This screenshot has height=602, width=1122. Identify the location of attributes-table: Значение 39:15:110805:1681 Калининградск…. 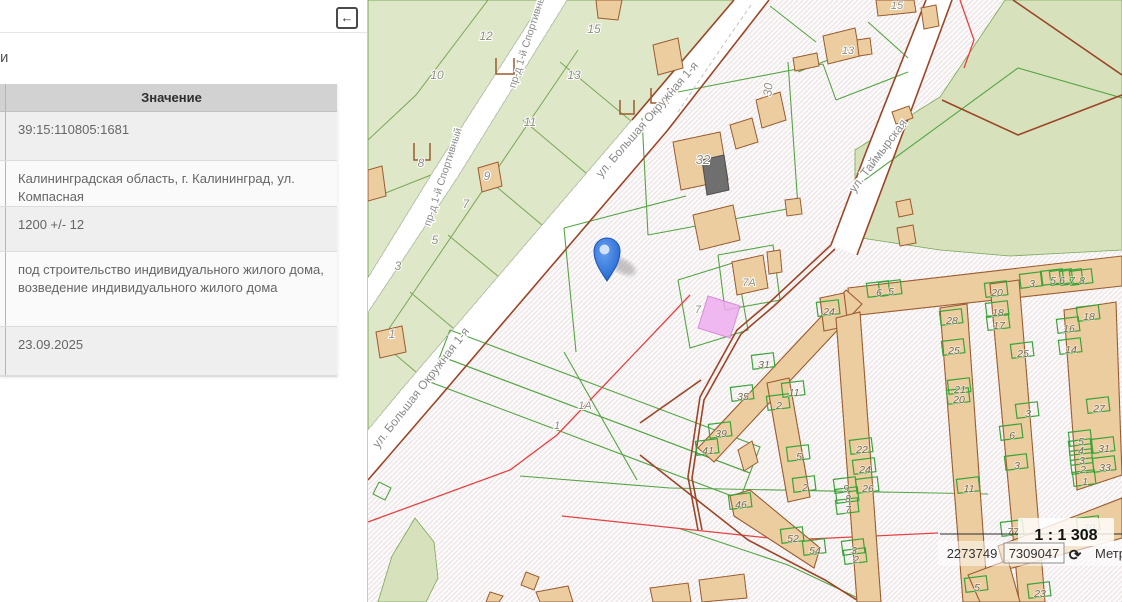
(168, 230).